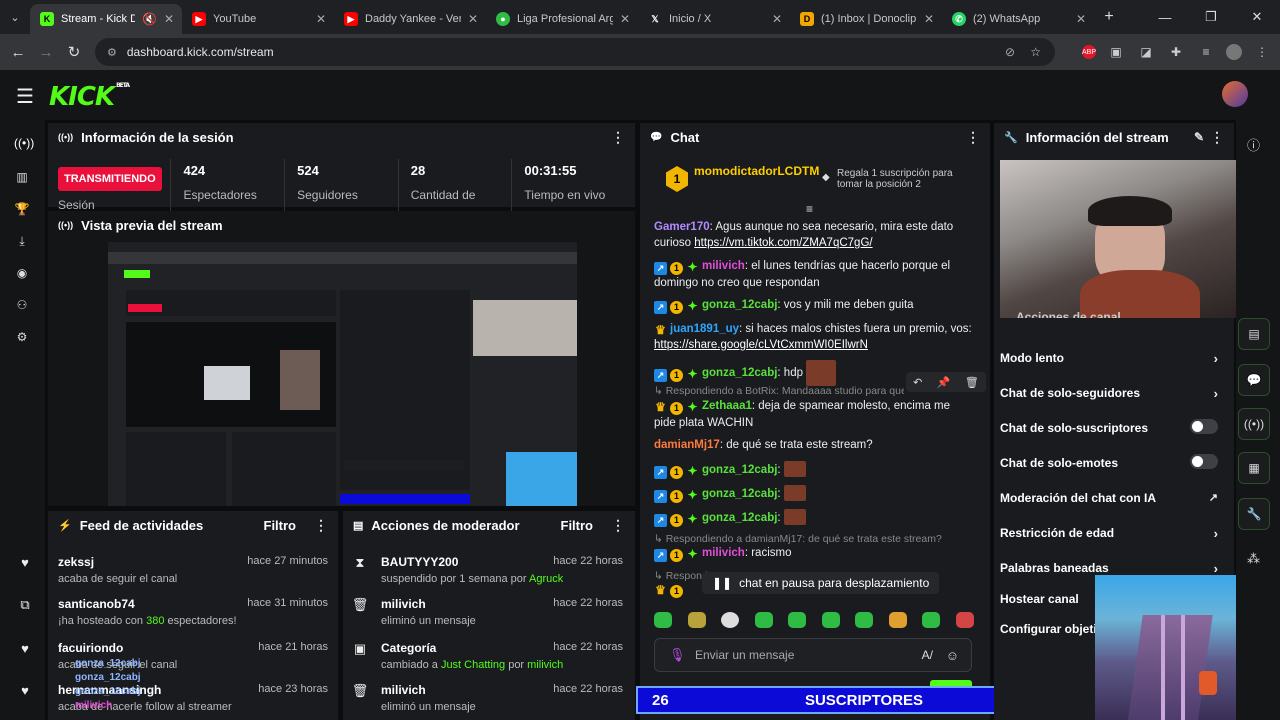 The width and height of the screenshot is (1280, 720). I want to click on wrench-icon: 🔧, so click(1254, 514).